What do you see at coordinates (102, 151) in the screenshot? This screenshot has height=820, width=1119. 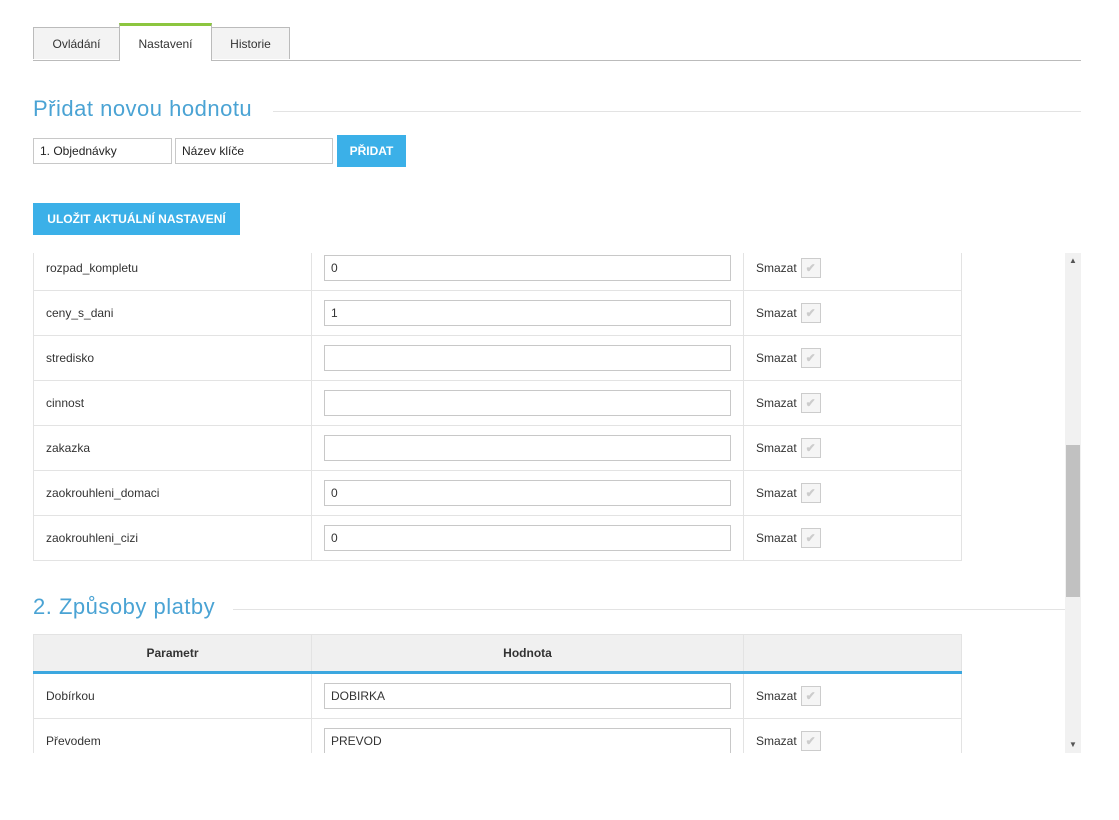 I see `section-select: 1. Objednávky` at bounding box center [102, 151].